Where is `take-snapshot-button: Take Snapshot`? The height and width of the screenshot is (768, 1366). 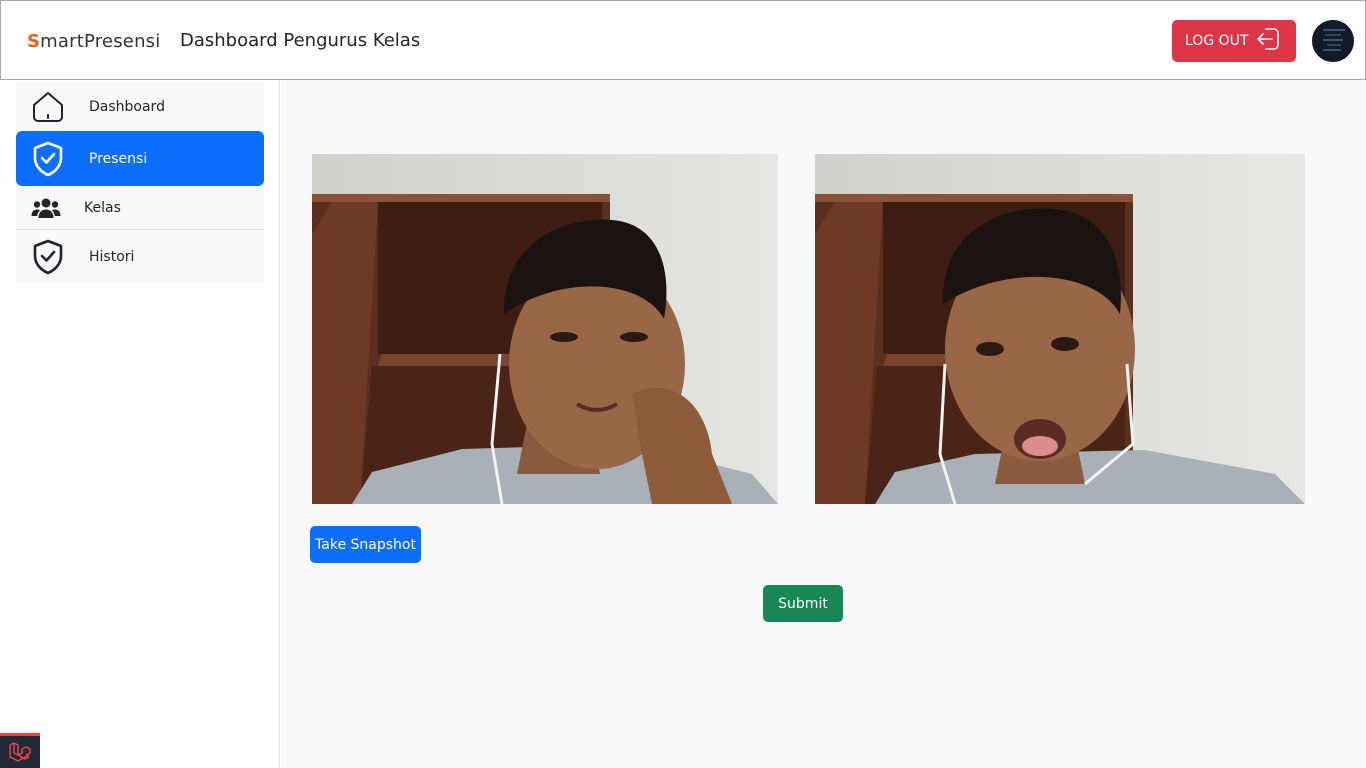 take-snapshot-button: Take Snapshot is located at coordinates (365, 544).